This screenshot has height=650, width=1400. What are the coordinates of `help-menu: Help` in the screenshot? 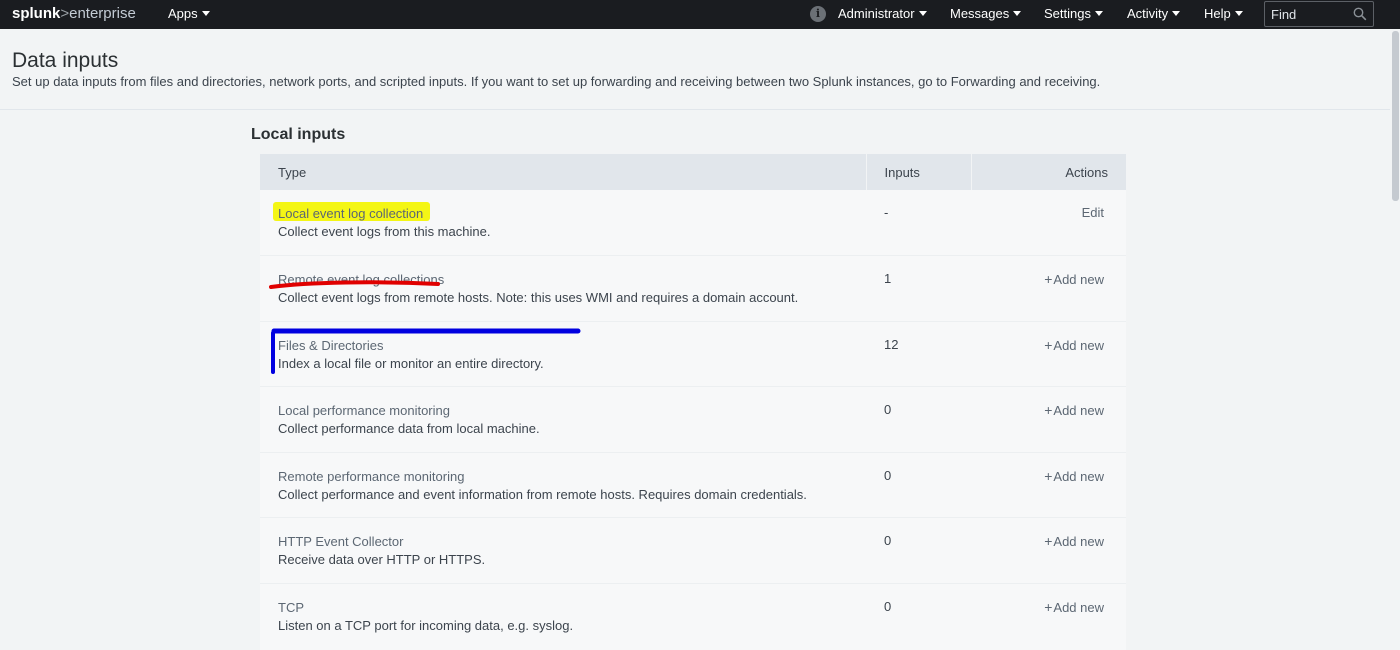 It's located at (1223, 13).